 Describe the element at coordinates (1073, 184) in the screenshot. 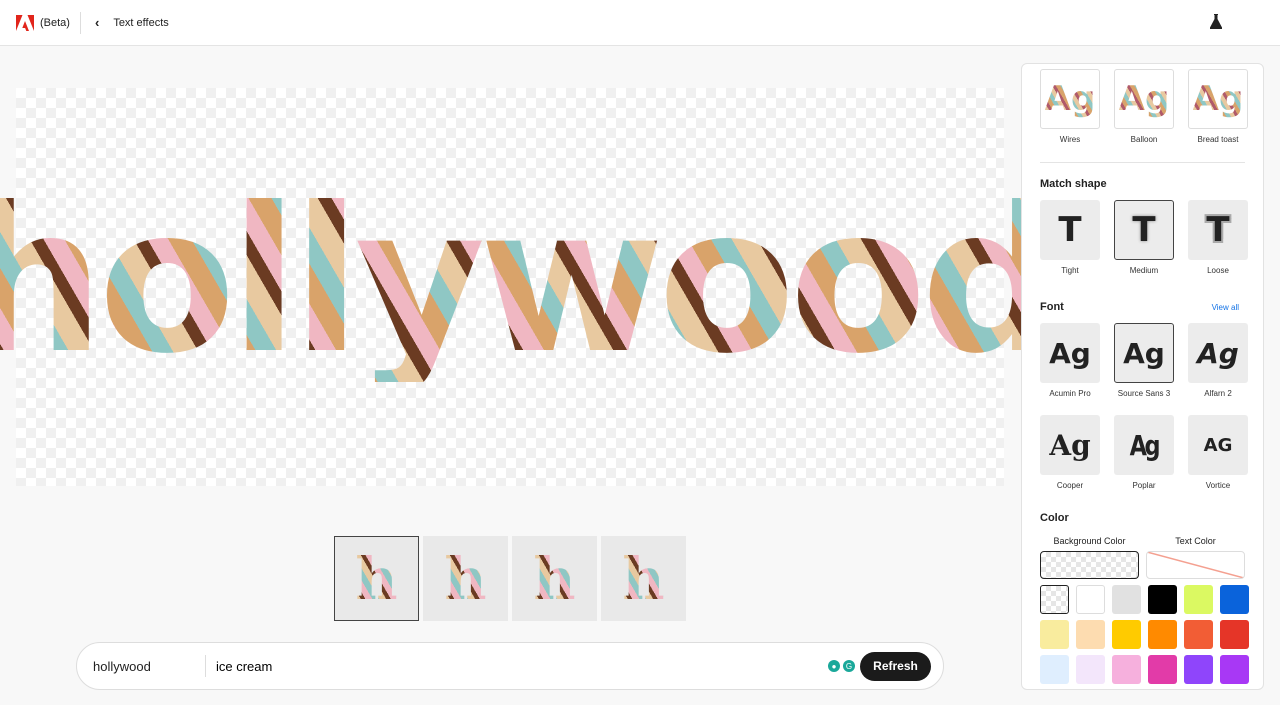

I see `match-shape-heading: Match shape` at that location.